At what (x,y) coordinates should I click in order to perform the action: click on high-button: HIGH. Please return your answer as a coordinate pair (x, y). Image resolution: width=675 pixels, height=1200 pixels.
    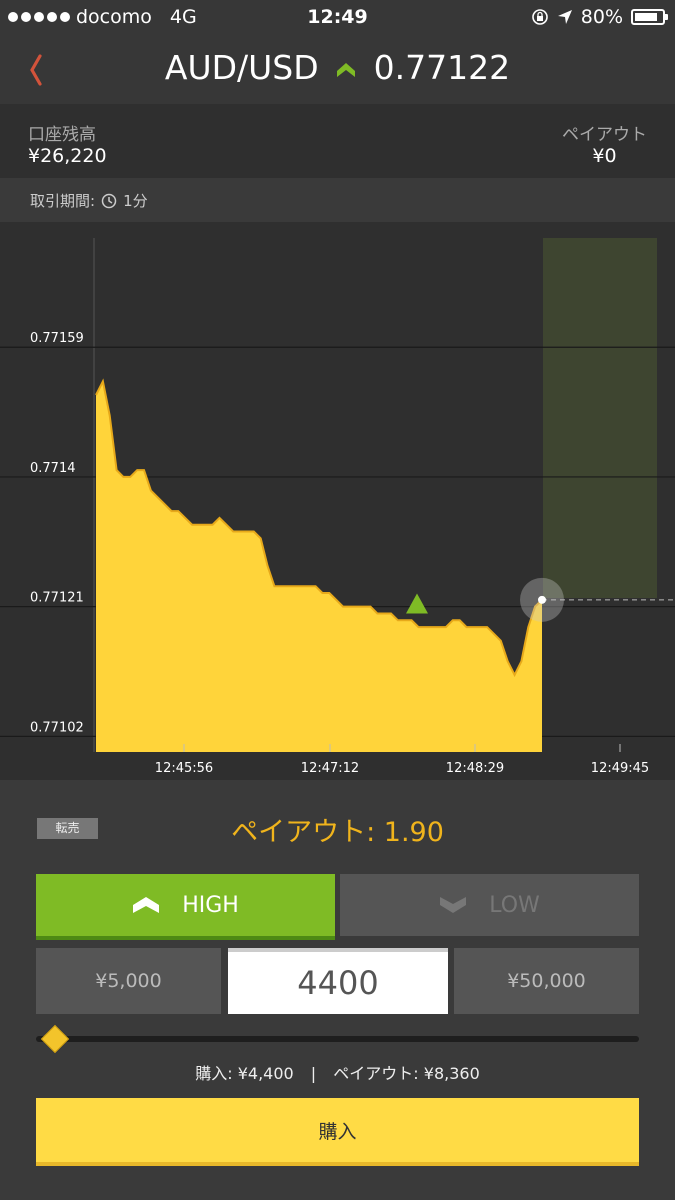
    Looking at the image, I should click on (185, 907).